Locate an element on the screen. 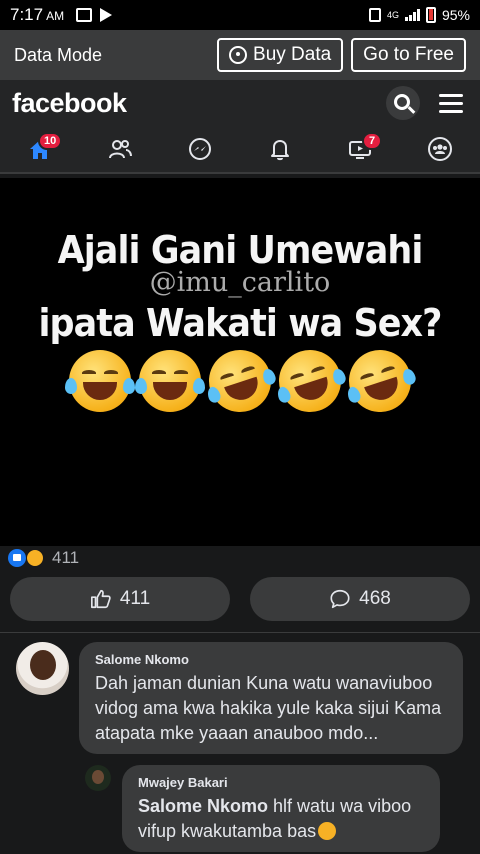 The height and width of the screenshot is (854, 480). gallery-icon is located at coordinates (84, 15).